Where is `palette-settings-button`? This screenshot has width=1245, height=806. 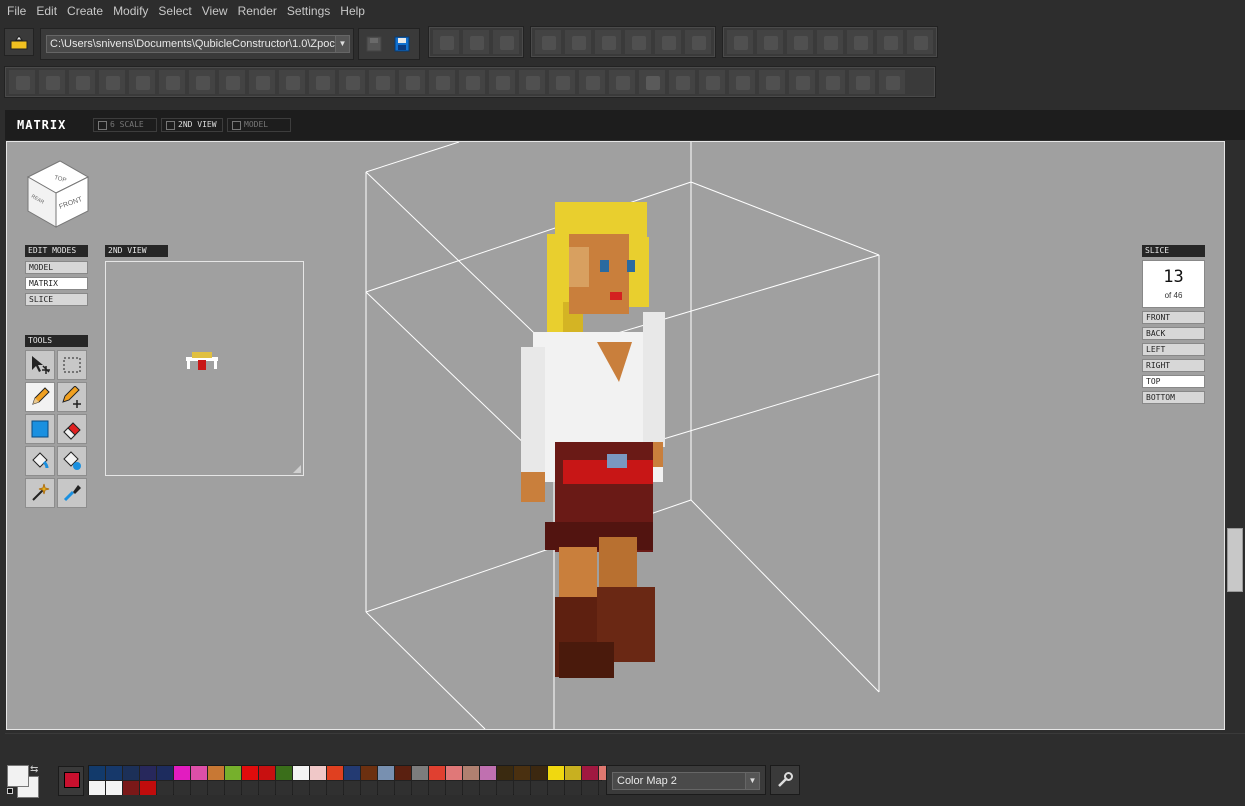 palette-settings-button is located at coordinates (785, 780).